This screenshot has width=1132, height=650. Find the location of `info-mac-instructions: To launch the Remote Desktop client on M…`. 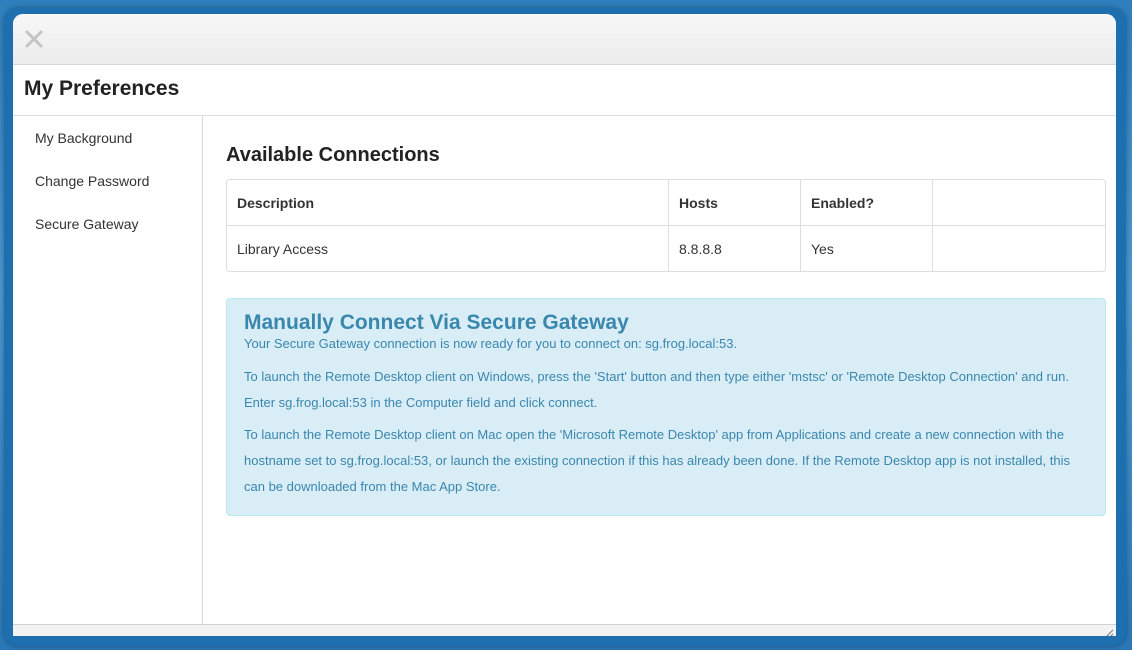

info-mac-instructions: To launch the Remote Desktop client on M… is located at coordinates (657, 460).